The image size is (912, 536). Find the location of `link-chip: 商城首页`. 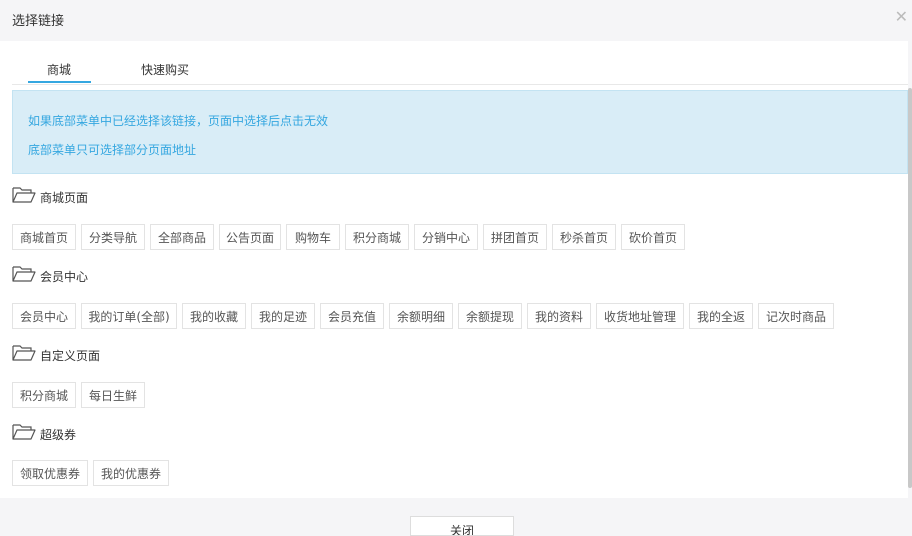

link-chip: 商城首页 is located at coordinates (44, 237).